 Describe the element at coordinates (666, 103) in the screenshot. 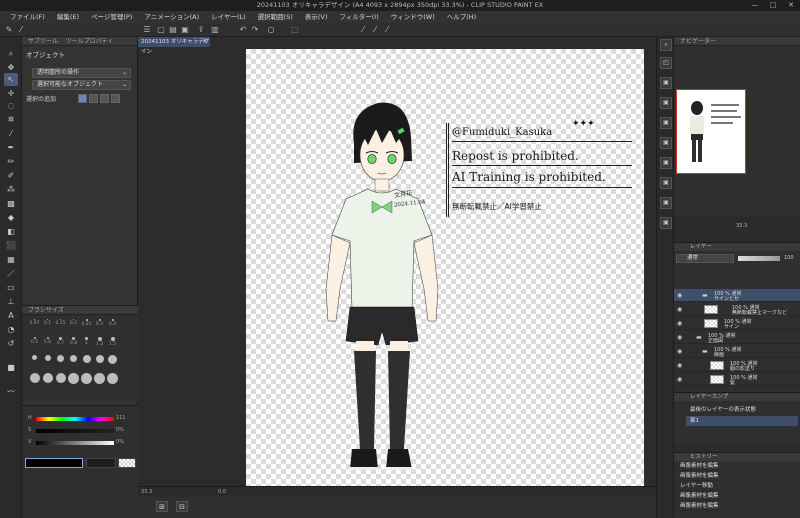

I see `material-icon-2: ▣` at that location.